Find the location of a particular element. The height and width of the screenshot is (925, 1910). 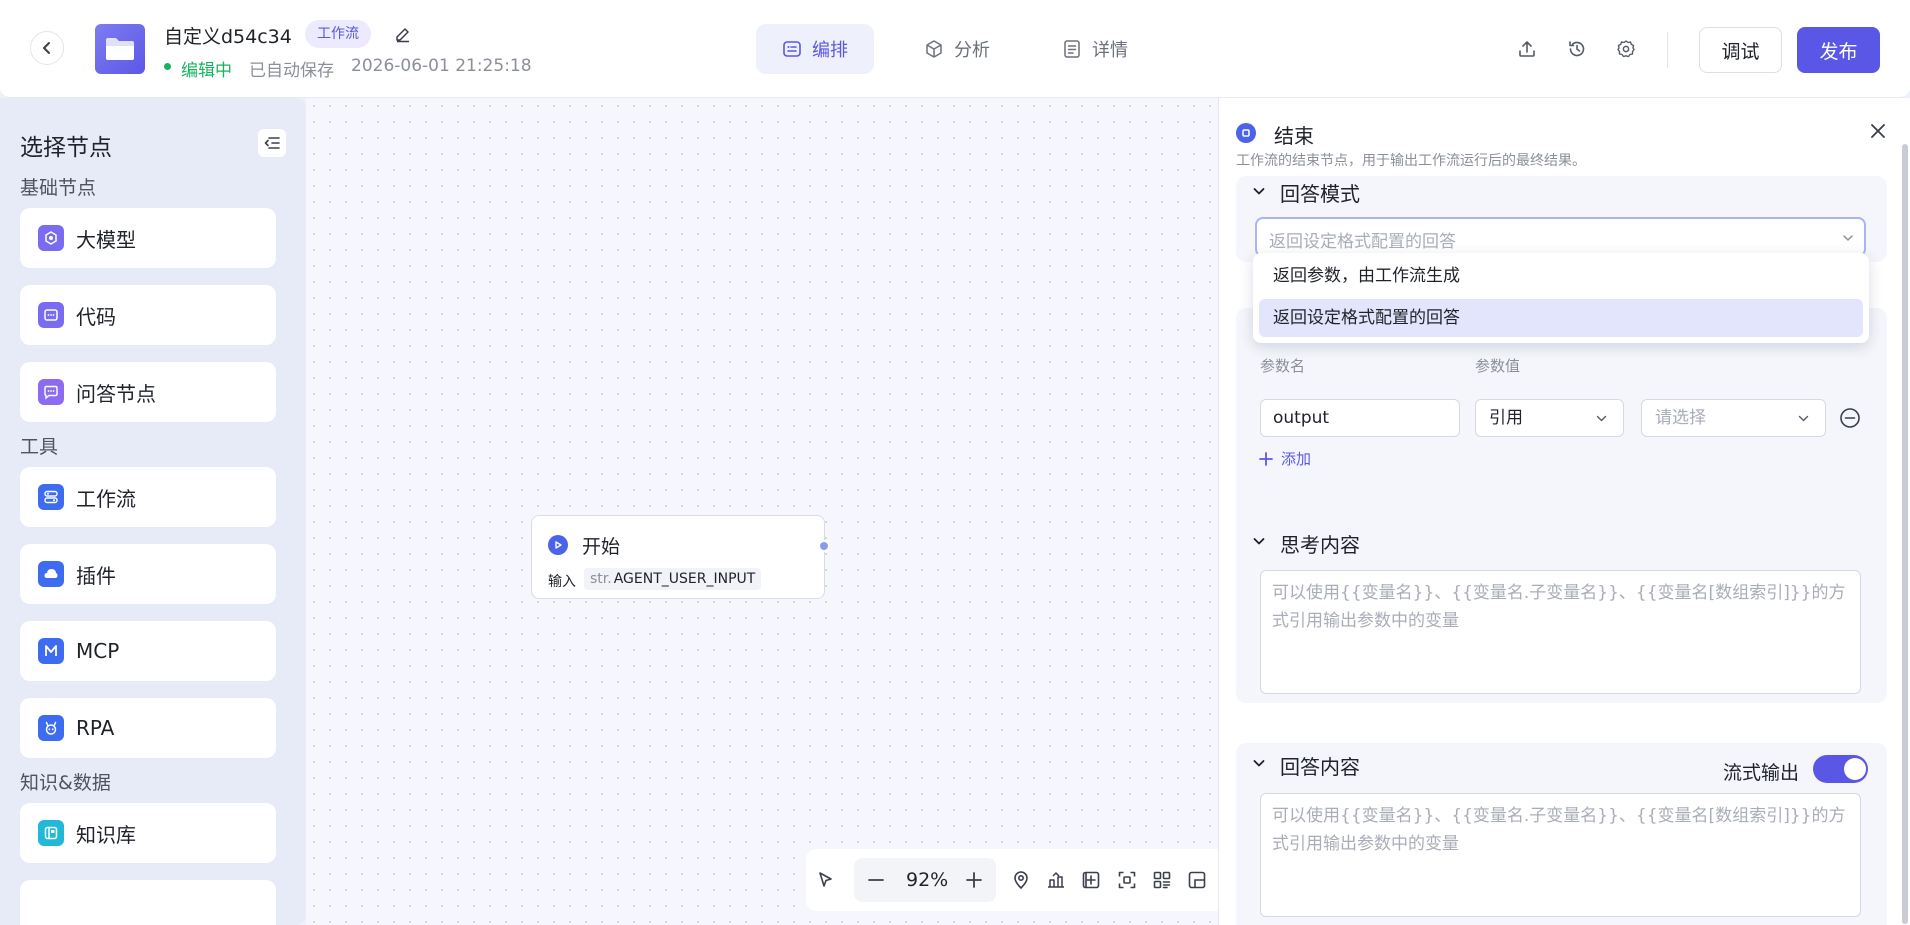

variable-name: AGENT_USER_INPUT is located at coordinates (684, 579).